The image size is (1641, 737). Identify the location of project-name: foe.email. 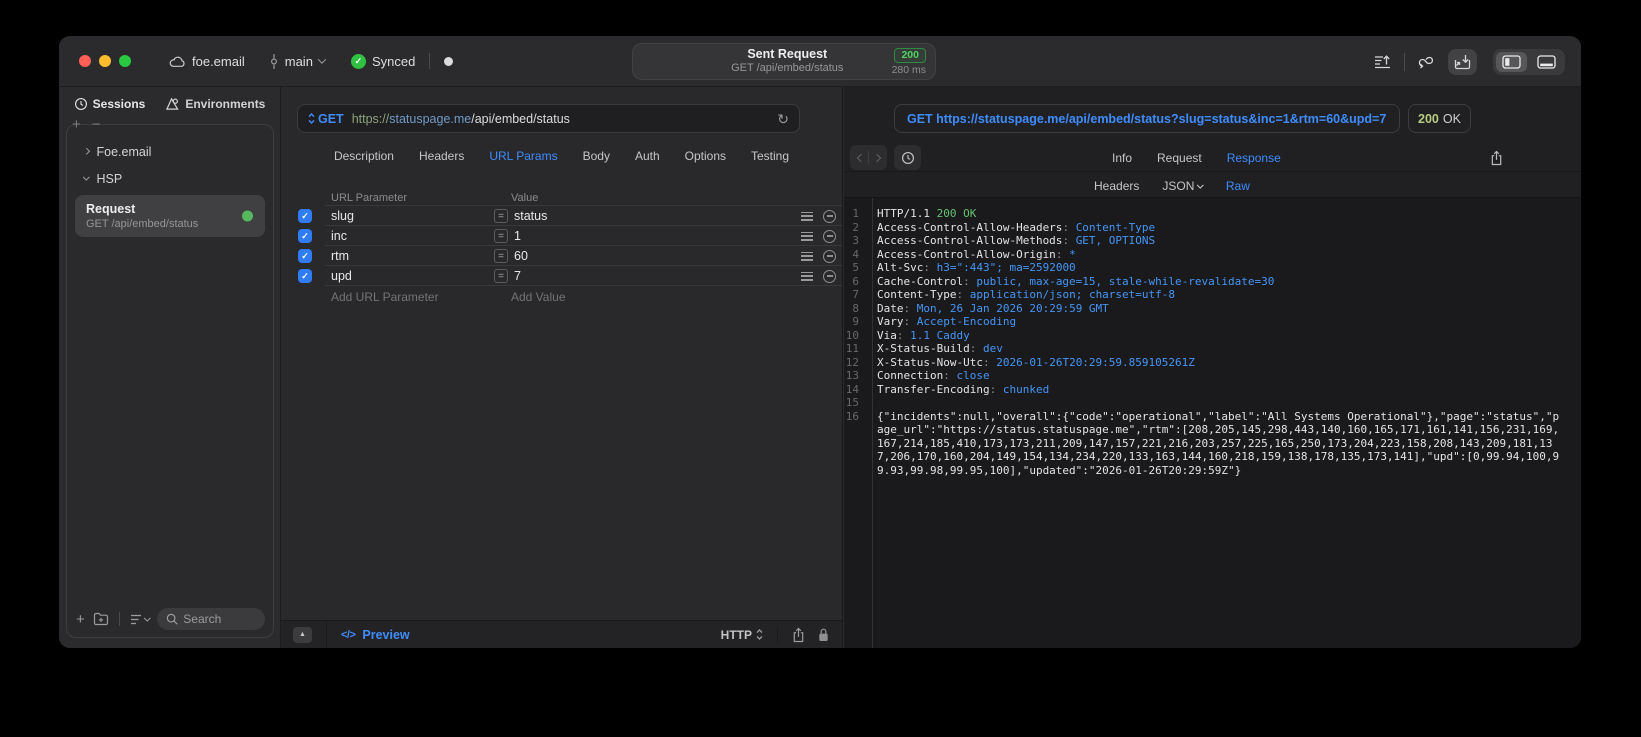
(218, 61).